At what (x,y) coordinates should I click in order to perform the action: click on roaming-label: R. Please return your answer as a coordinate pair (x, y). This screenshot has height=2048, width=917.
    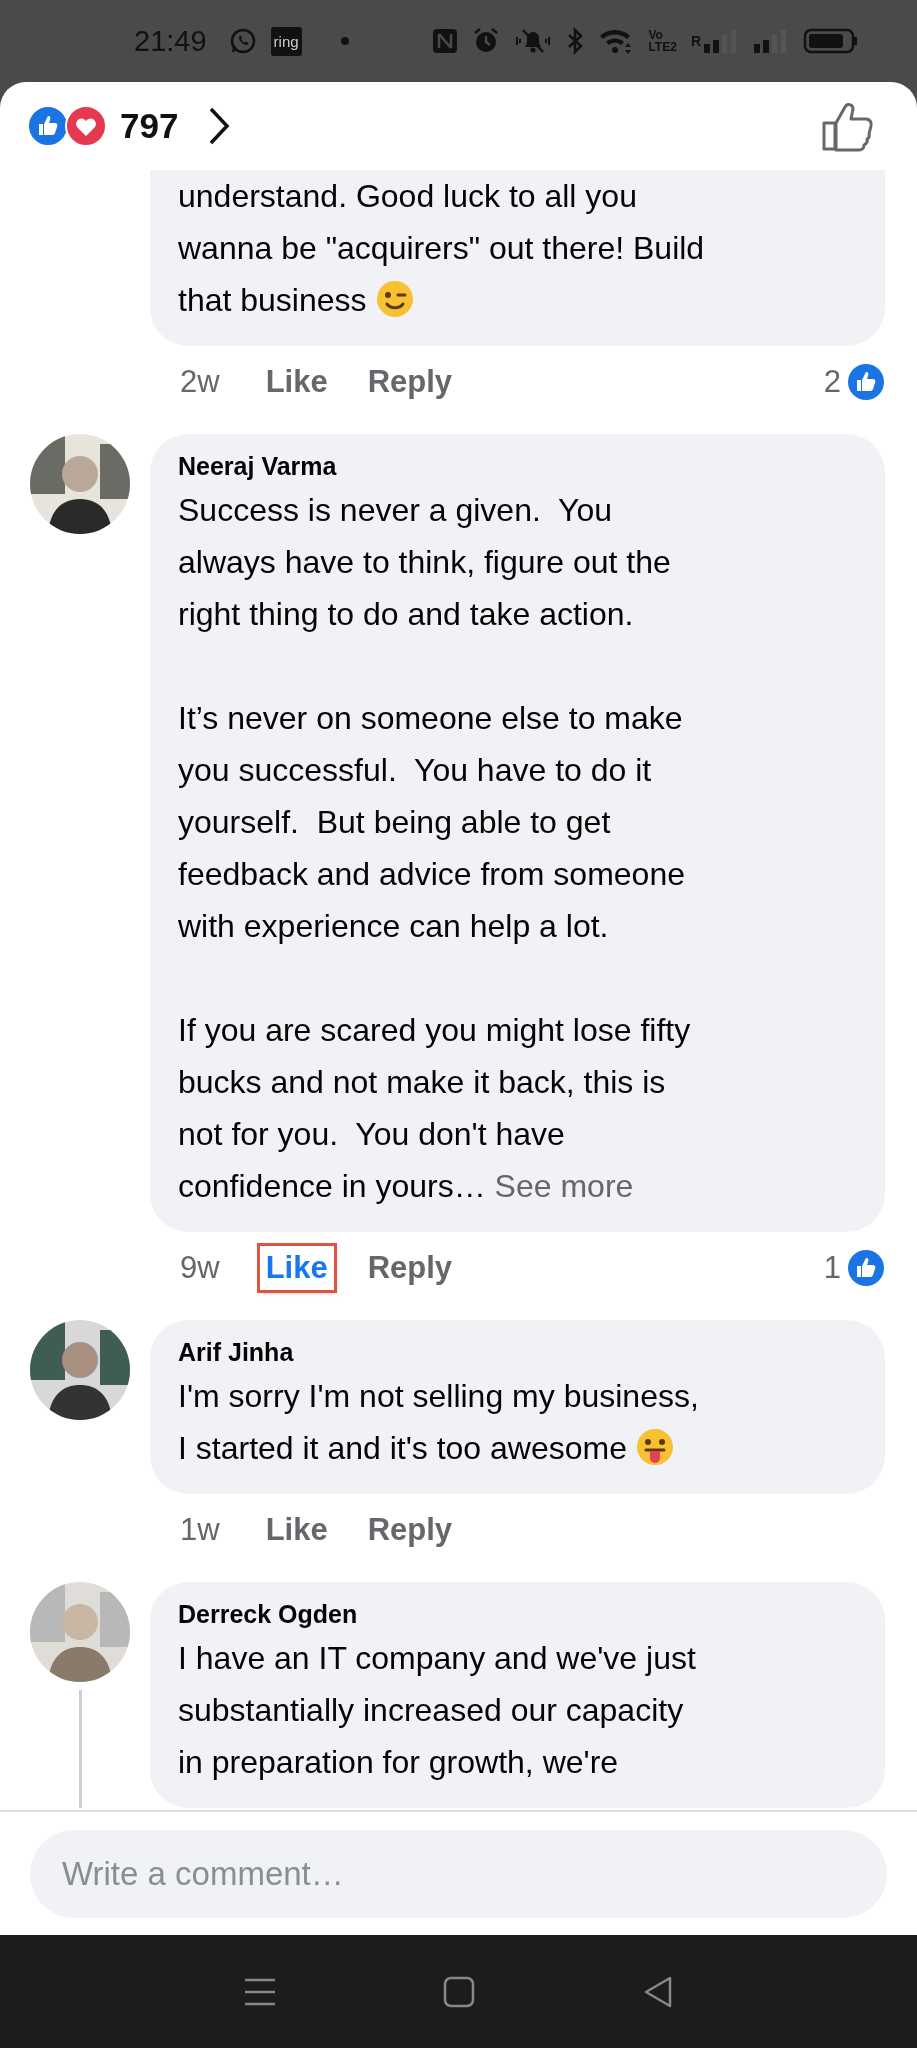
    Looking at the image, I should click on (695, 41).